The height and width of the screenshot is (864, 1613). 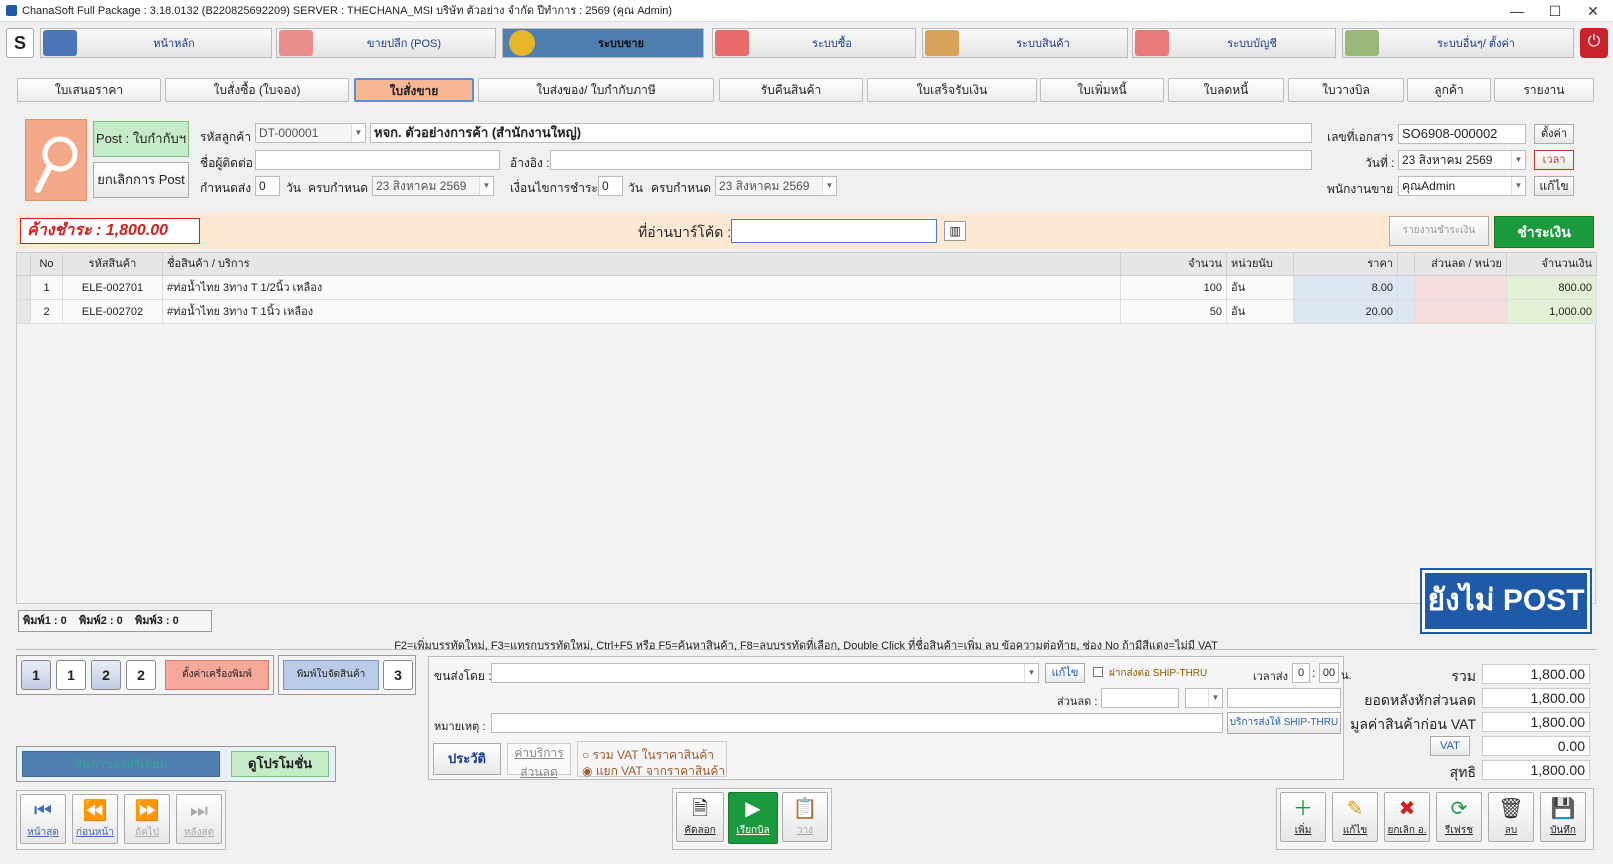 What do you see at coordinates (1284, 698) in the screenshot?
I see `discount-amount-field` at bounding box center [1284, 698].